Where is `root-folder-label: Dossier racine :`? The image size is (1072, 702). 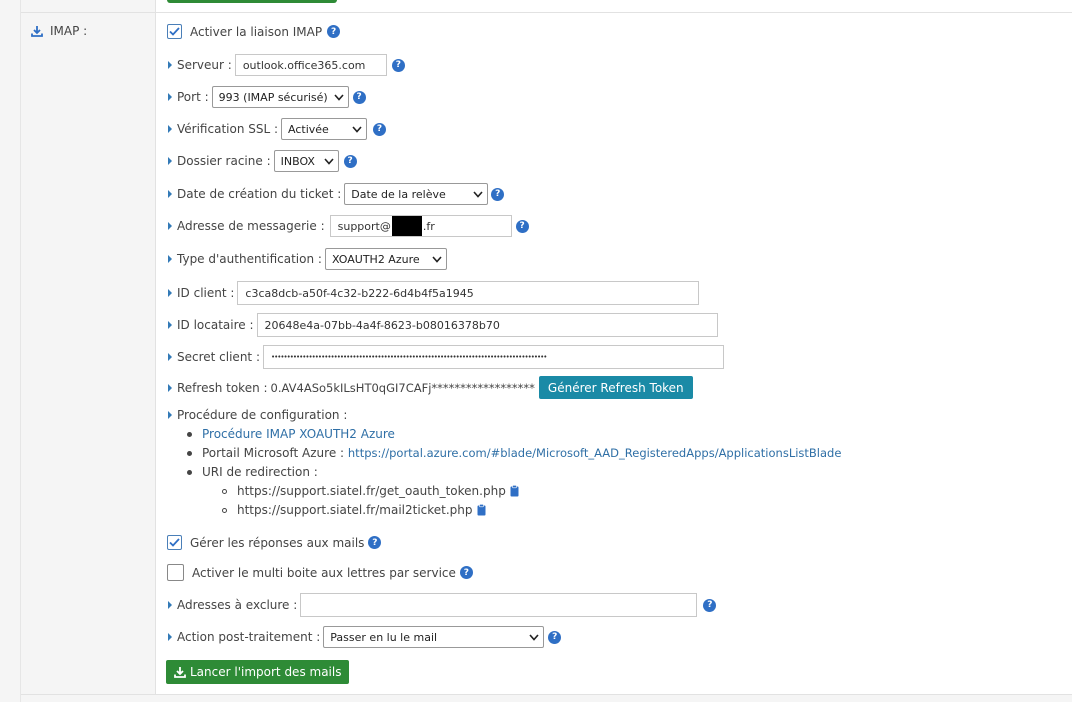 root-folder-label: Dossier racine : is located at coordinates (224, 161).